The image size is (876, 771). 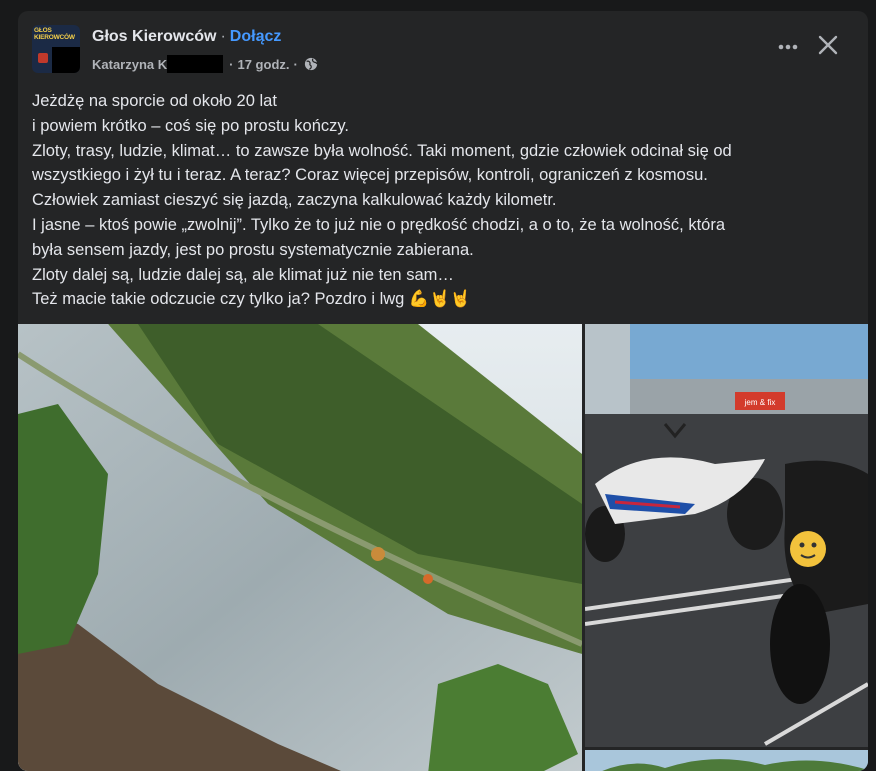 What do you see at coordinates (66, 60) in the screenshot?
I see `redacted-avatar` at bounding box center [66, 60].